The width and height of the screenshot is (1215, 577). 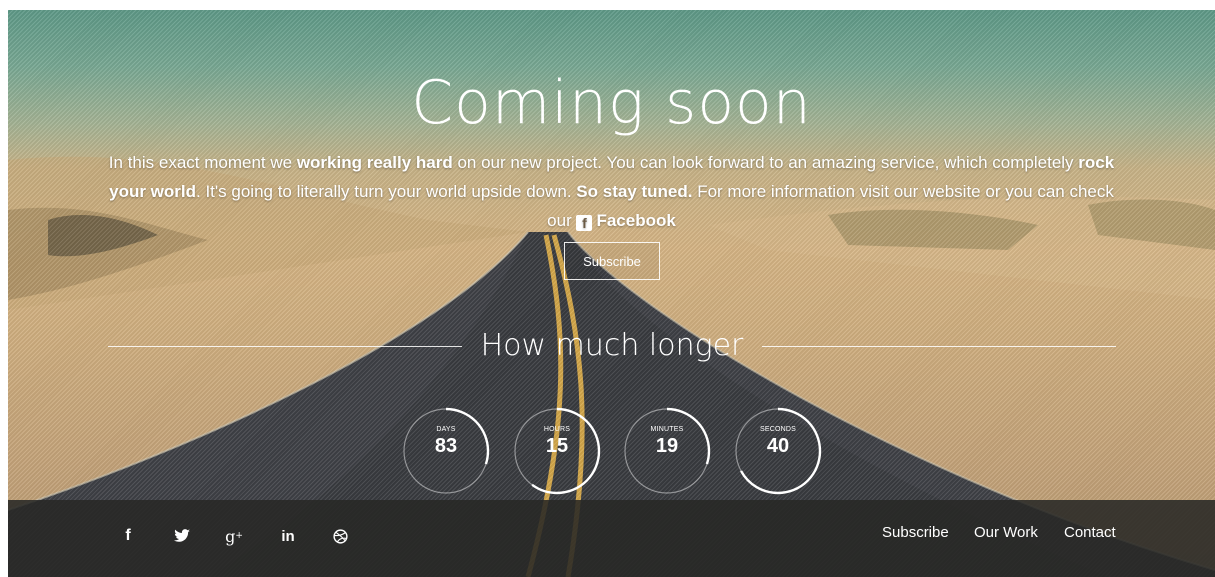 I want to click on divider-right, so click(x=939, y=346).